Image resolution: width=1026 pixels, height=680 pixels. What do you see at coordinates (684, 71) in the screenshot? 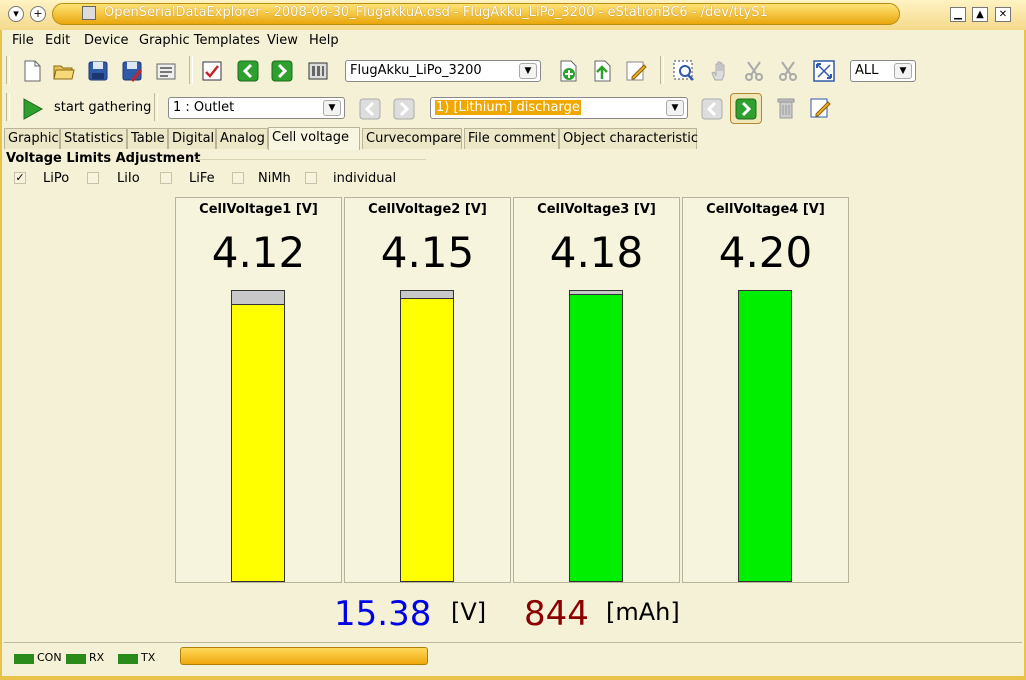
I see `zoom-window-icon` at bounding box center [684, 71].